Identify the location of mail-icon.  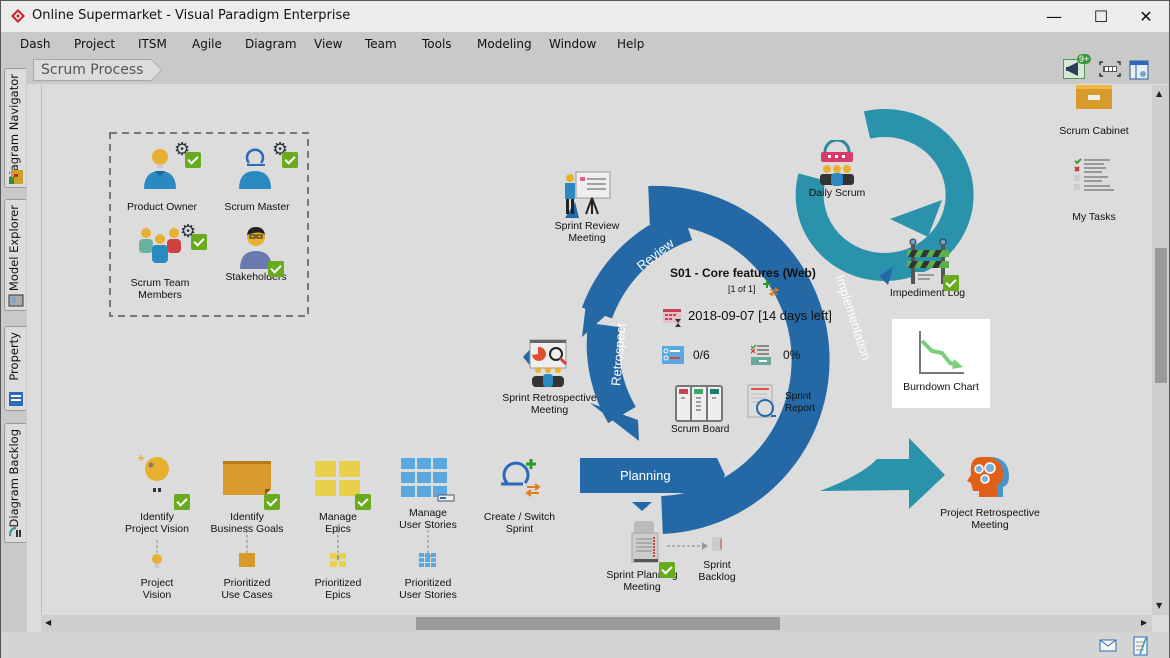
(1108, 645).